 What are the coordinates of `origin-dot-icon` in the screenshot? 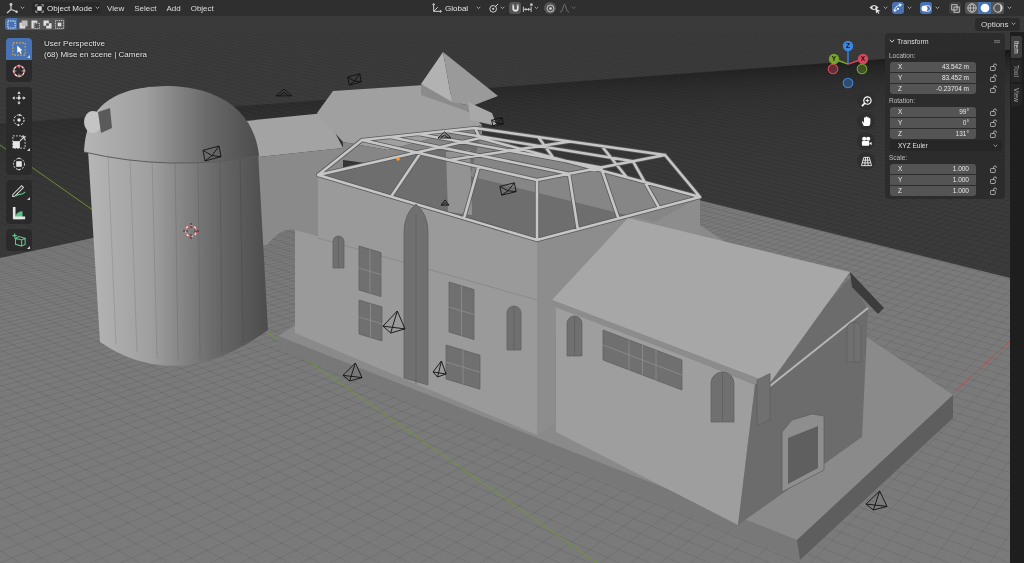 It's located at (398, 159).